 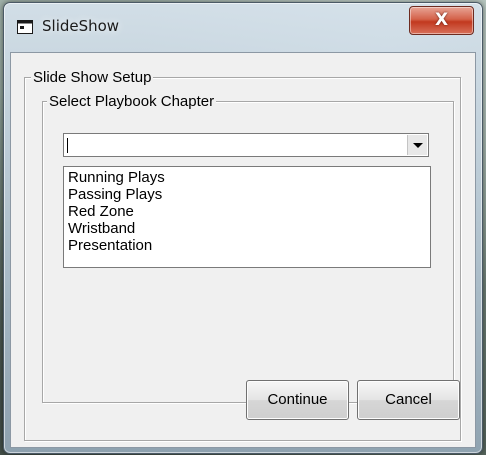 What do you see at coordinates (243, 27) in the screenshot?
I see `title-bar: SlideShow X` at bounding box center [243, 27].